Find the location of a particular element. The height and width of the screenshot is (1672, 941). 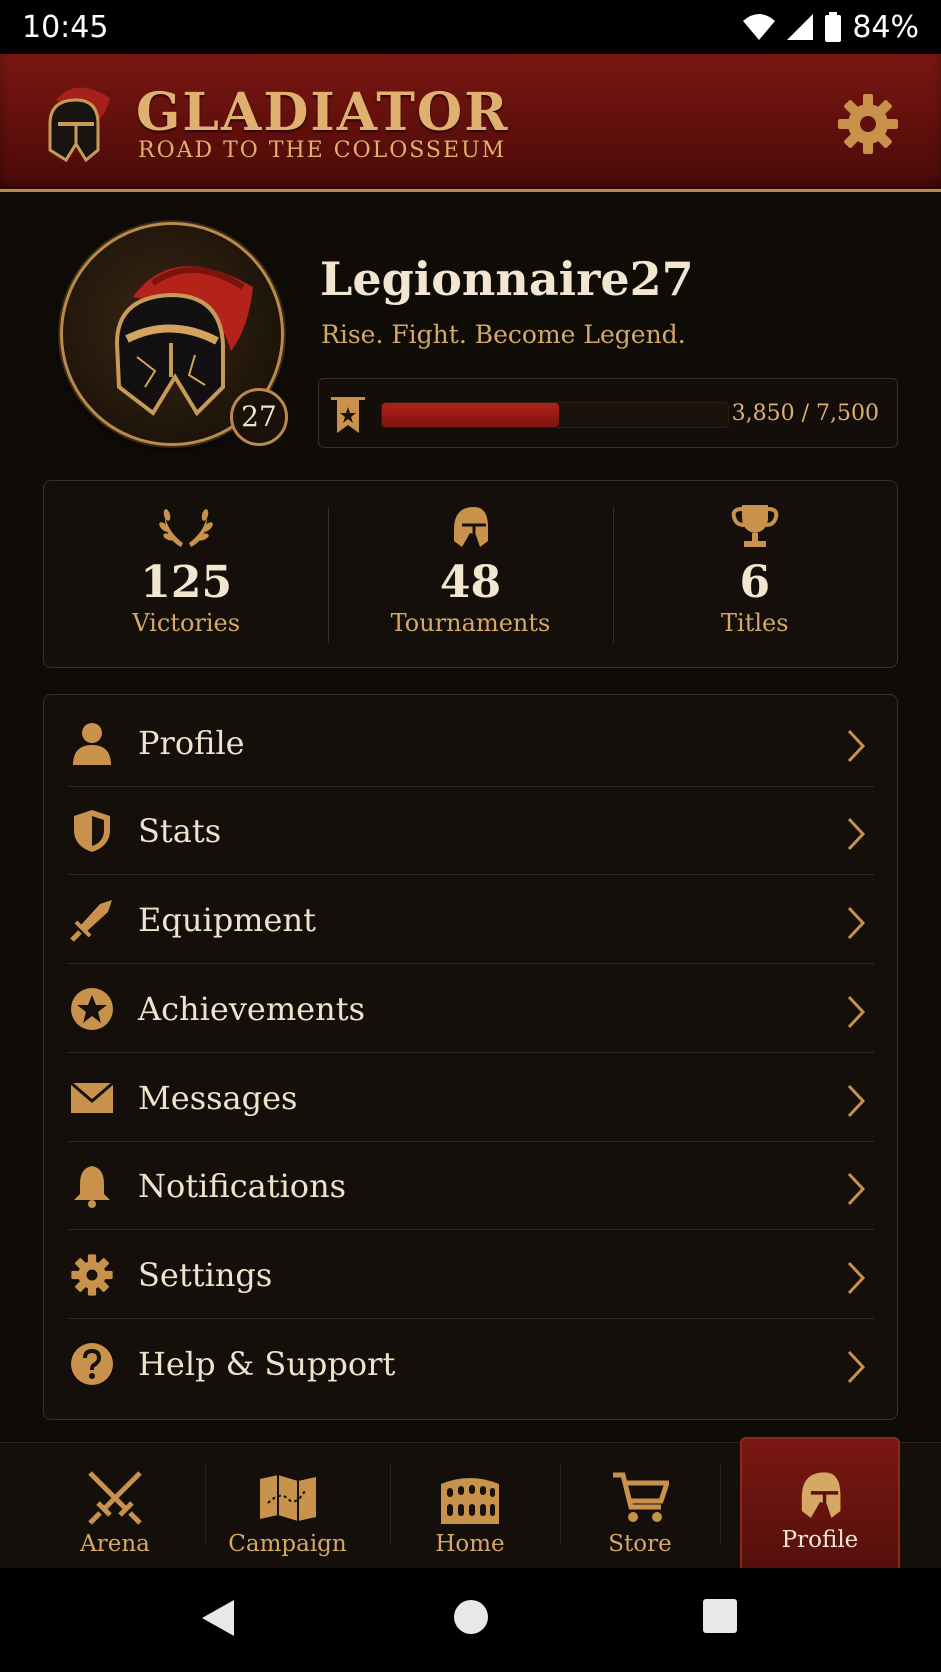

stat-label: Victories is located at coordinates (186, 623).